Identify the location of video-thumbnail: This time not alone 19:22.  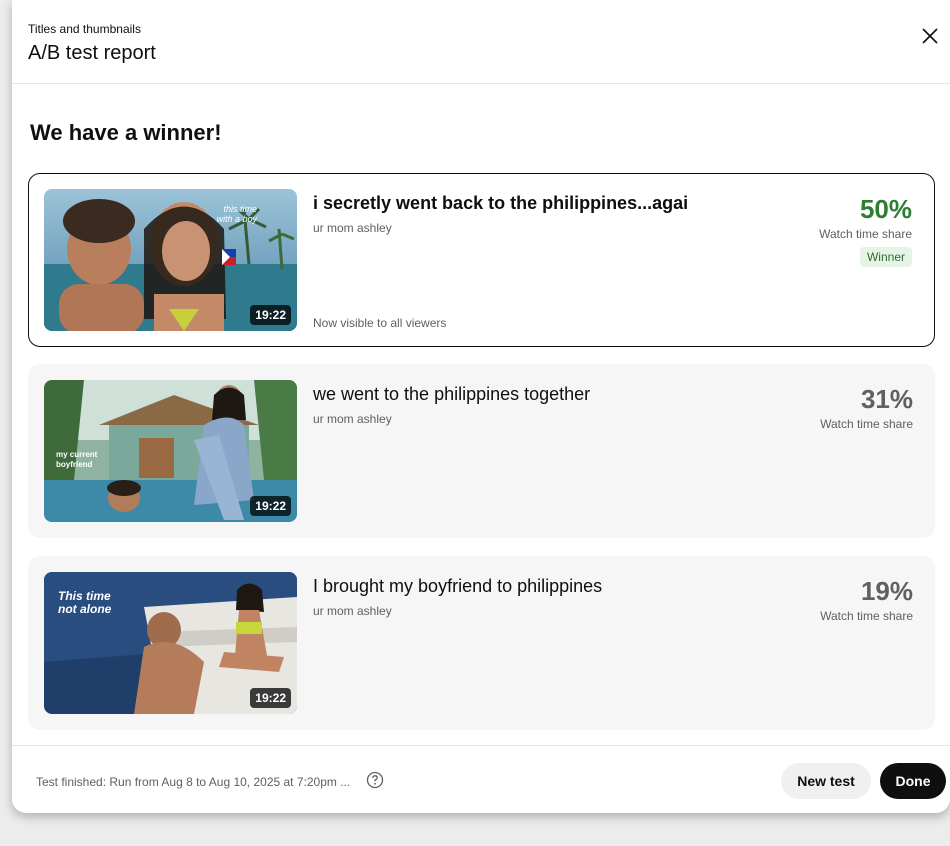
(170, 643).